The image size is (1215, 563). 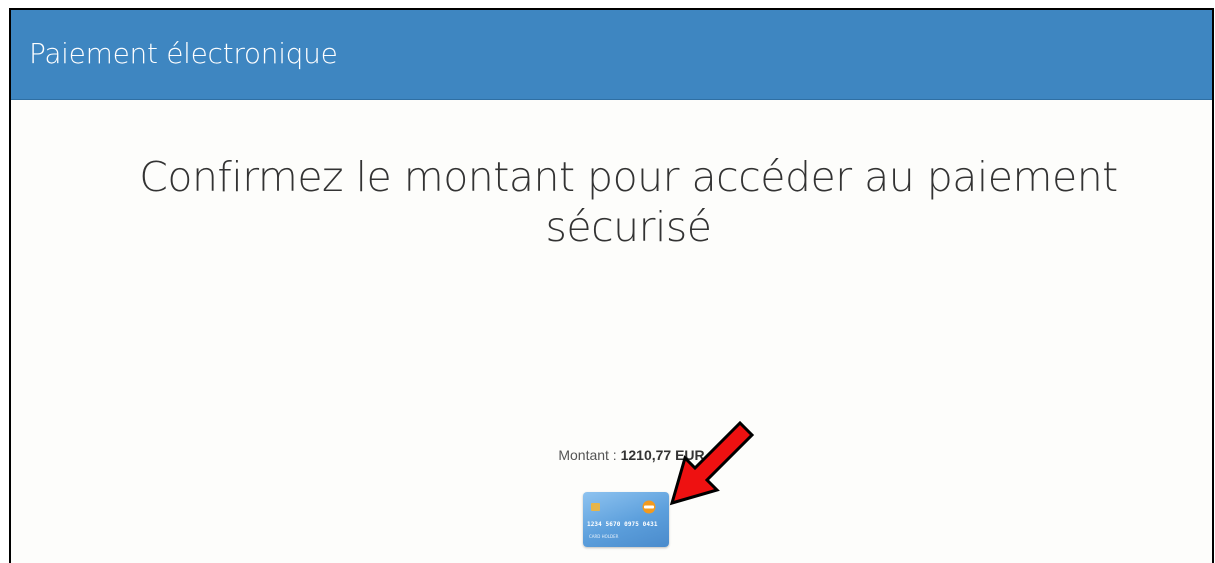 What do you see at coordinates (626, 519) in the screenshot?
I see `credit-card-pay-button: 1234 5670 0975 0431 CARD HOLDER` at bounding box center [626, 519].